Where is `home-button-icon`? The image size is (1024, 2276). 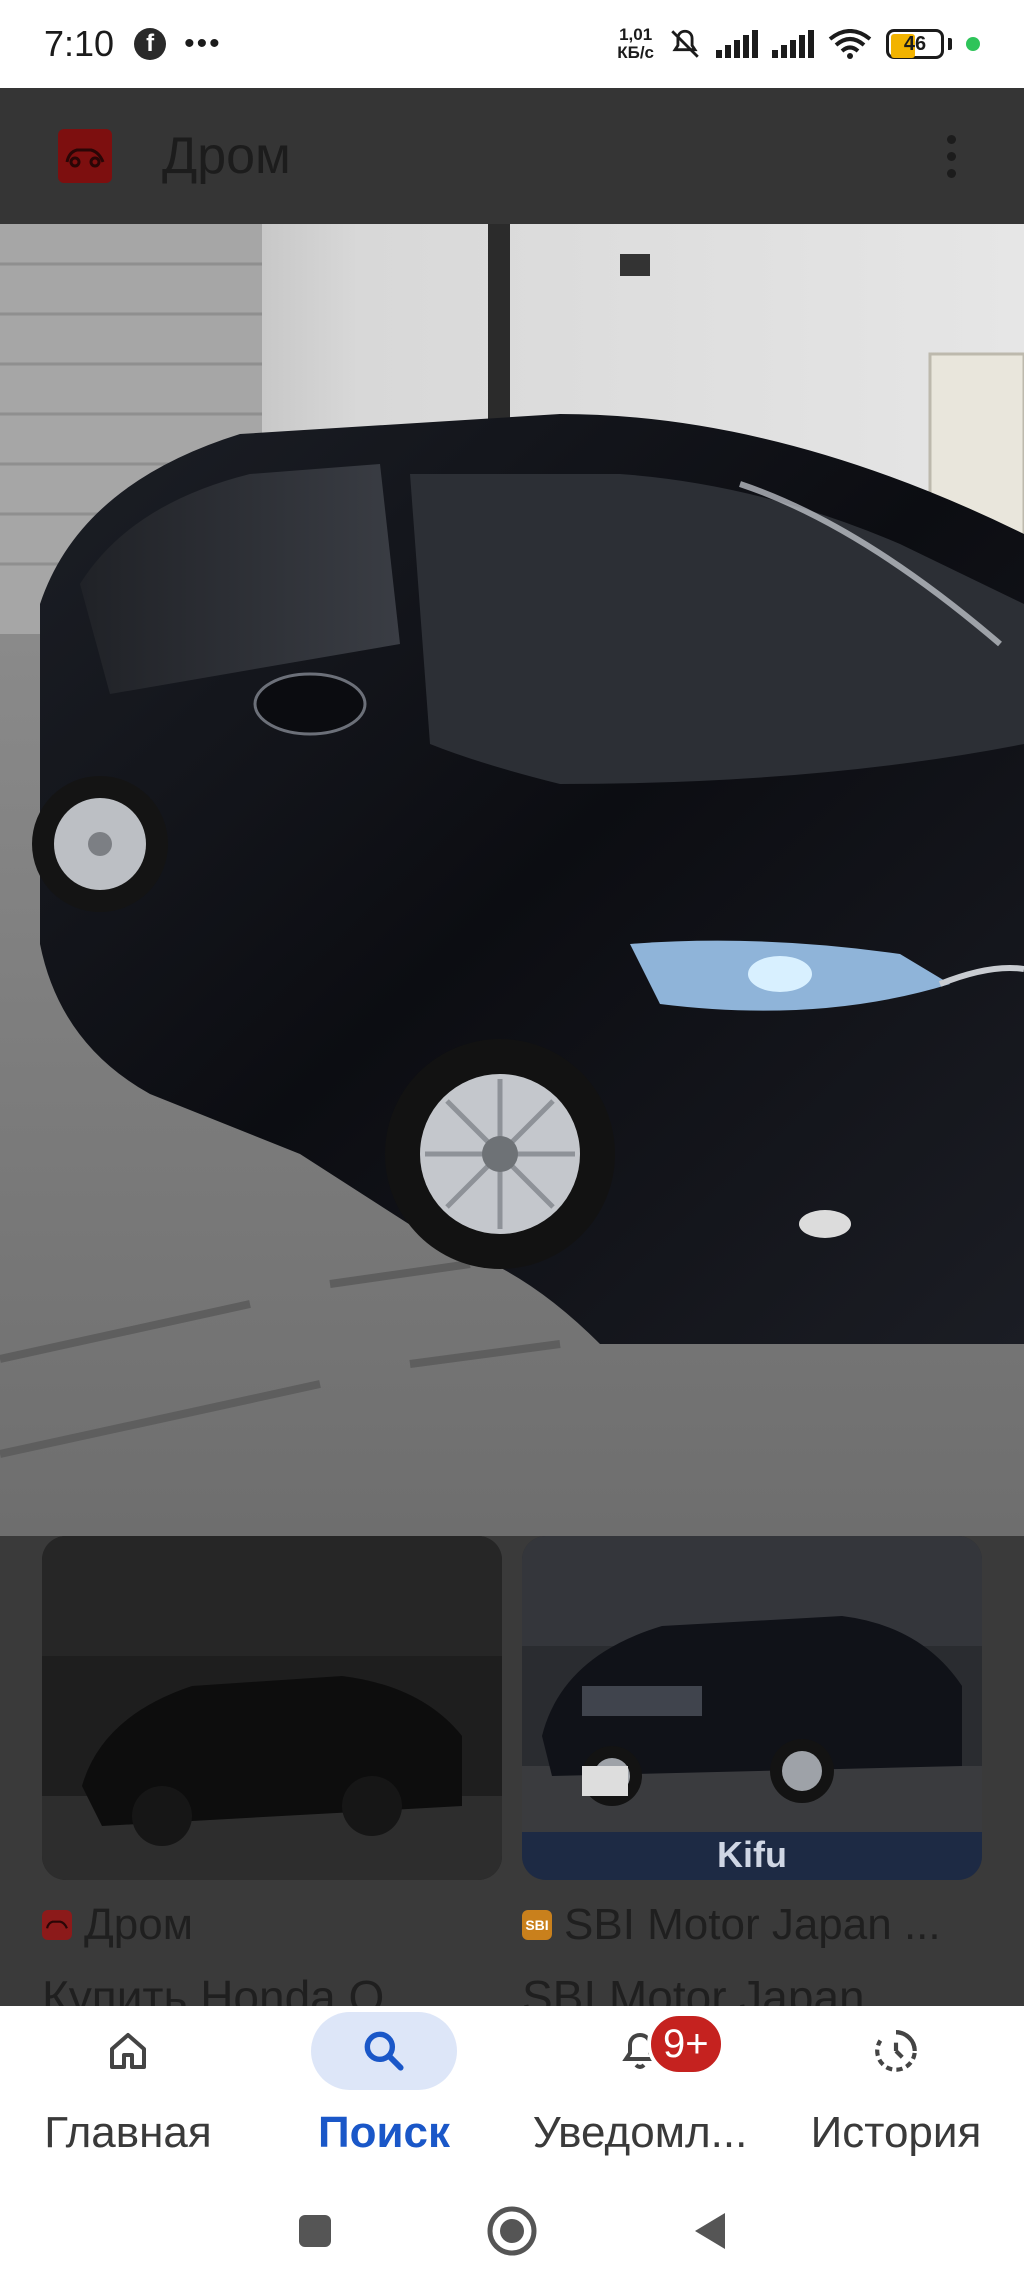 home-button-icon is located at coordinates (512, 2231).